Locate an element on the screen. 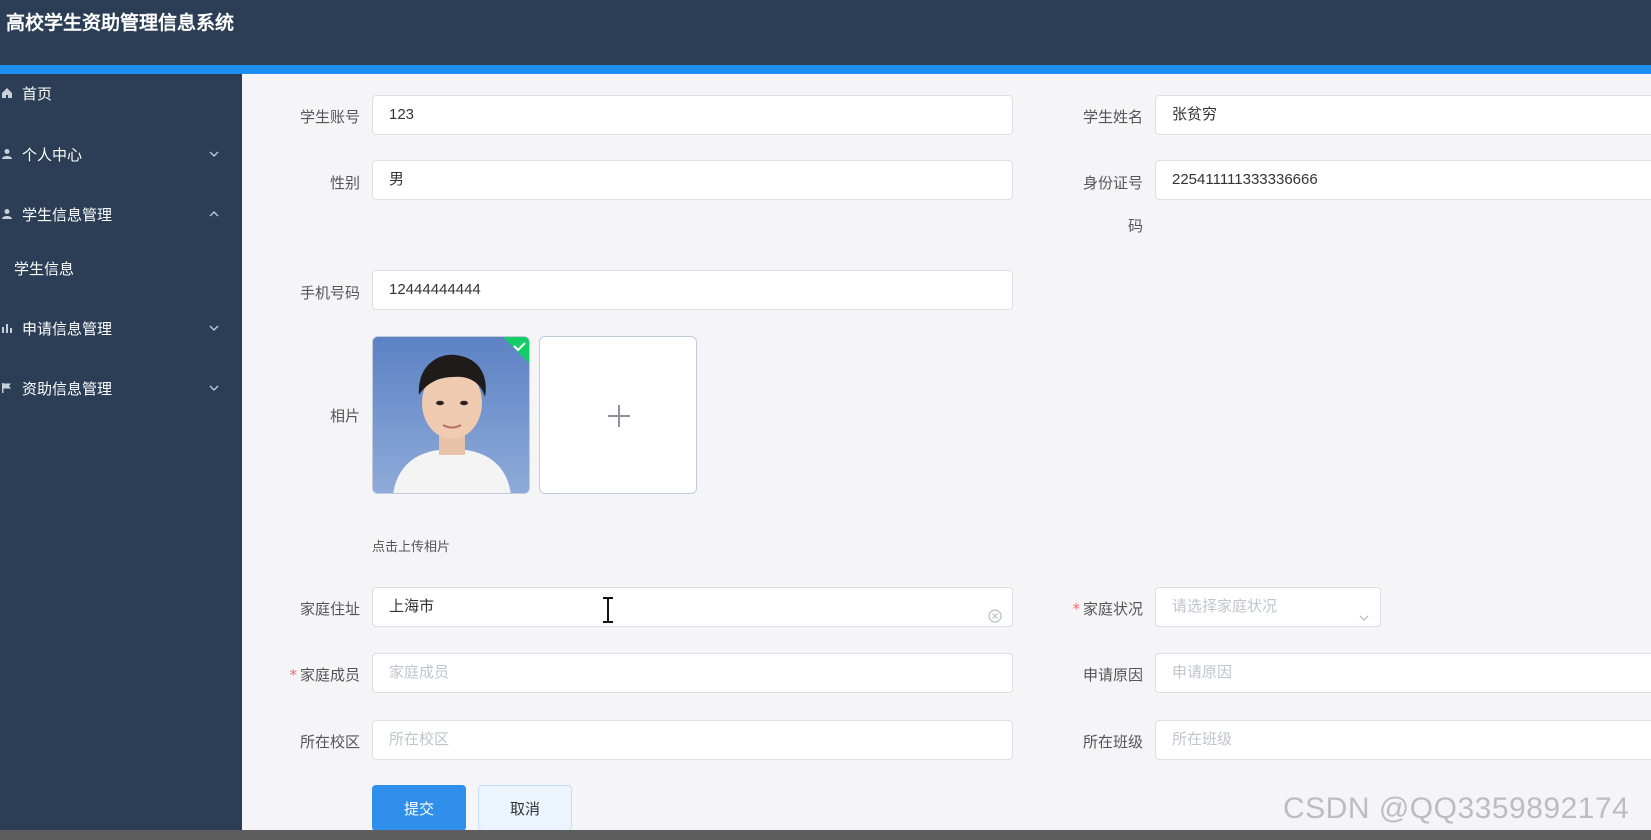  sidebar-item-label: 首页 is located at coordinates (37, 93).